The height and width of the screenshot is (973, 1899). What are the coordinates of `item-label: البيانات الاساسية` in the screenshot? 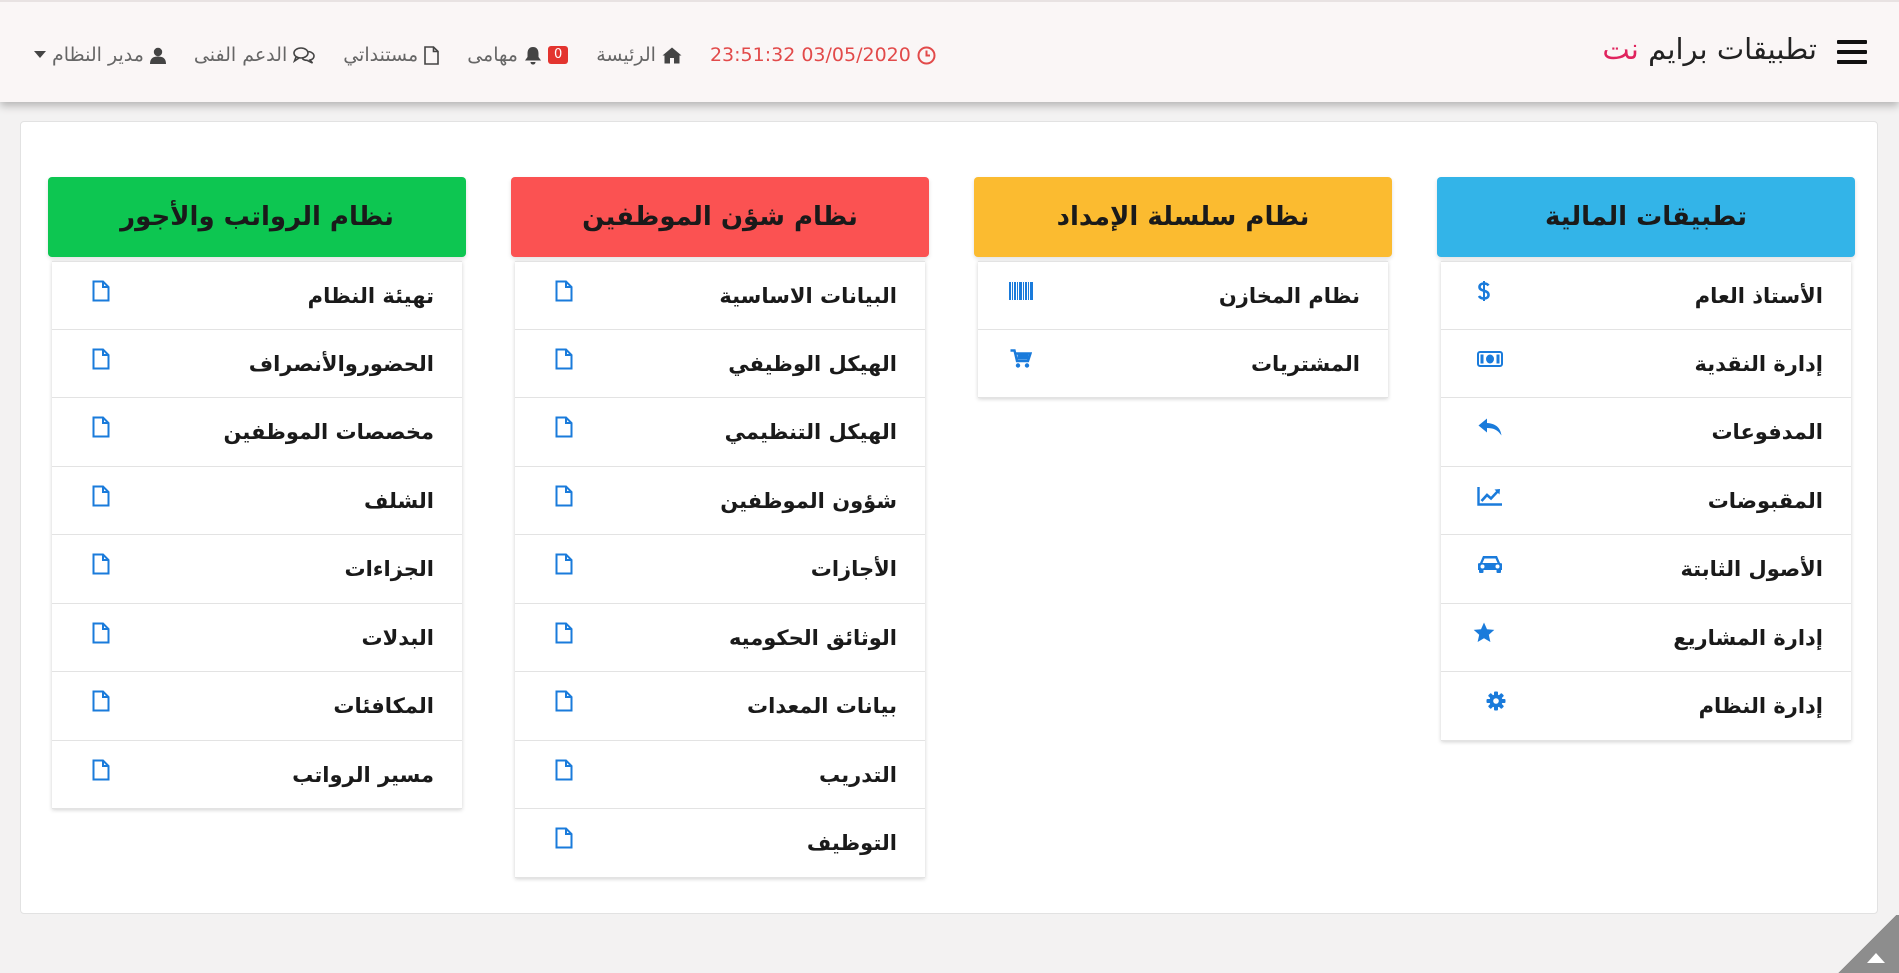 It's located at (808, 296).